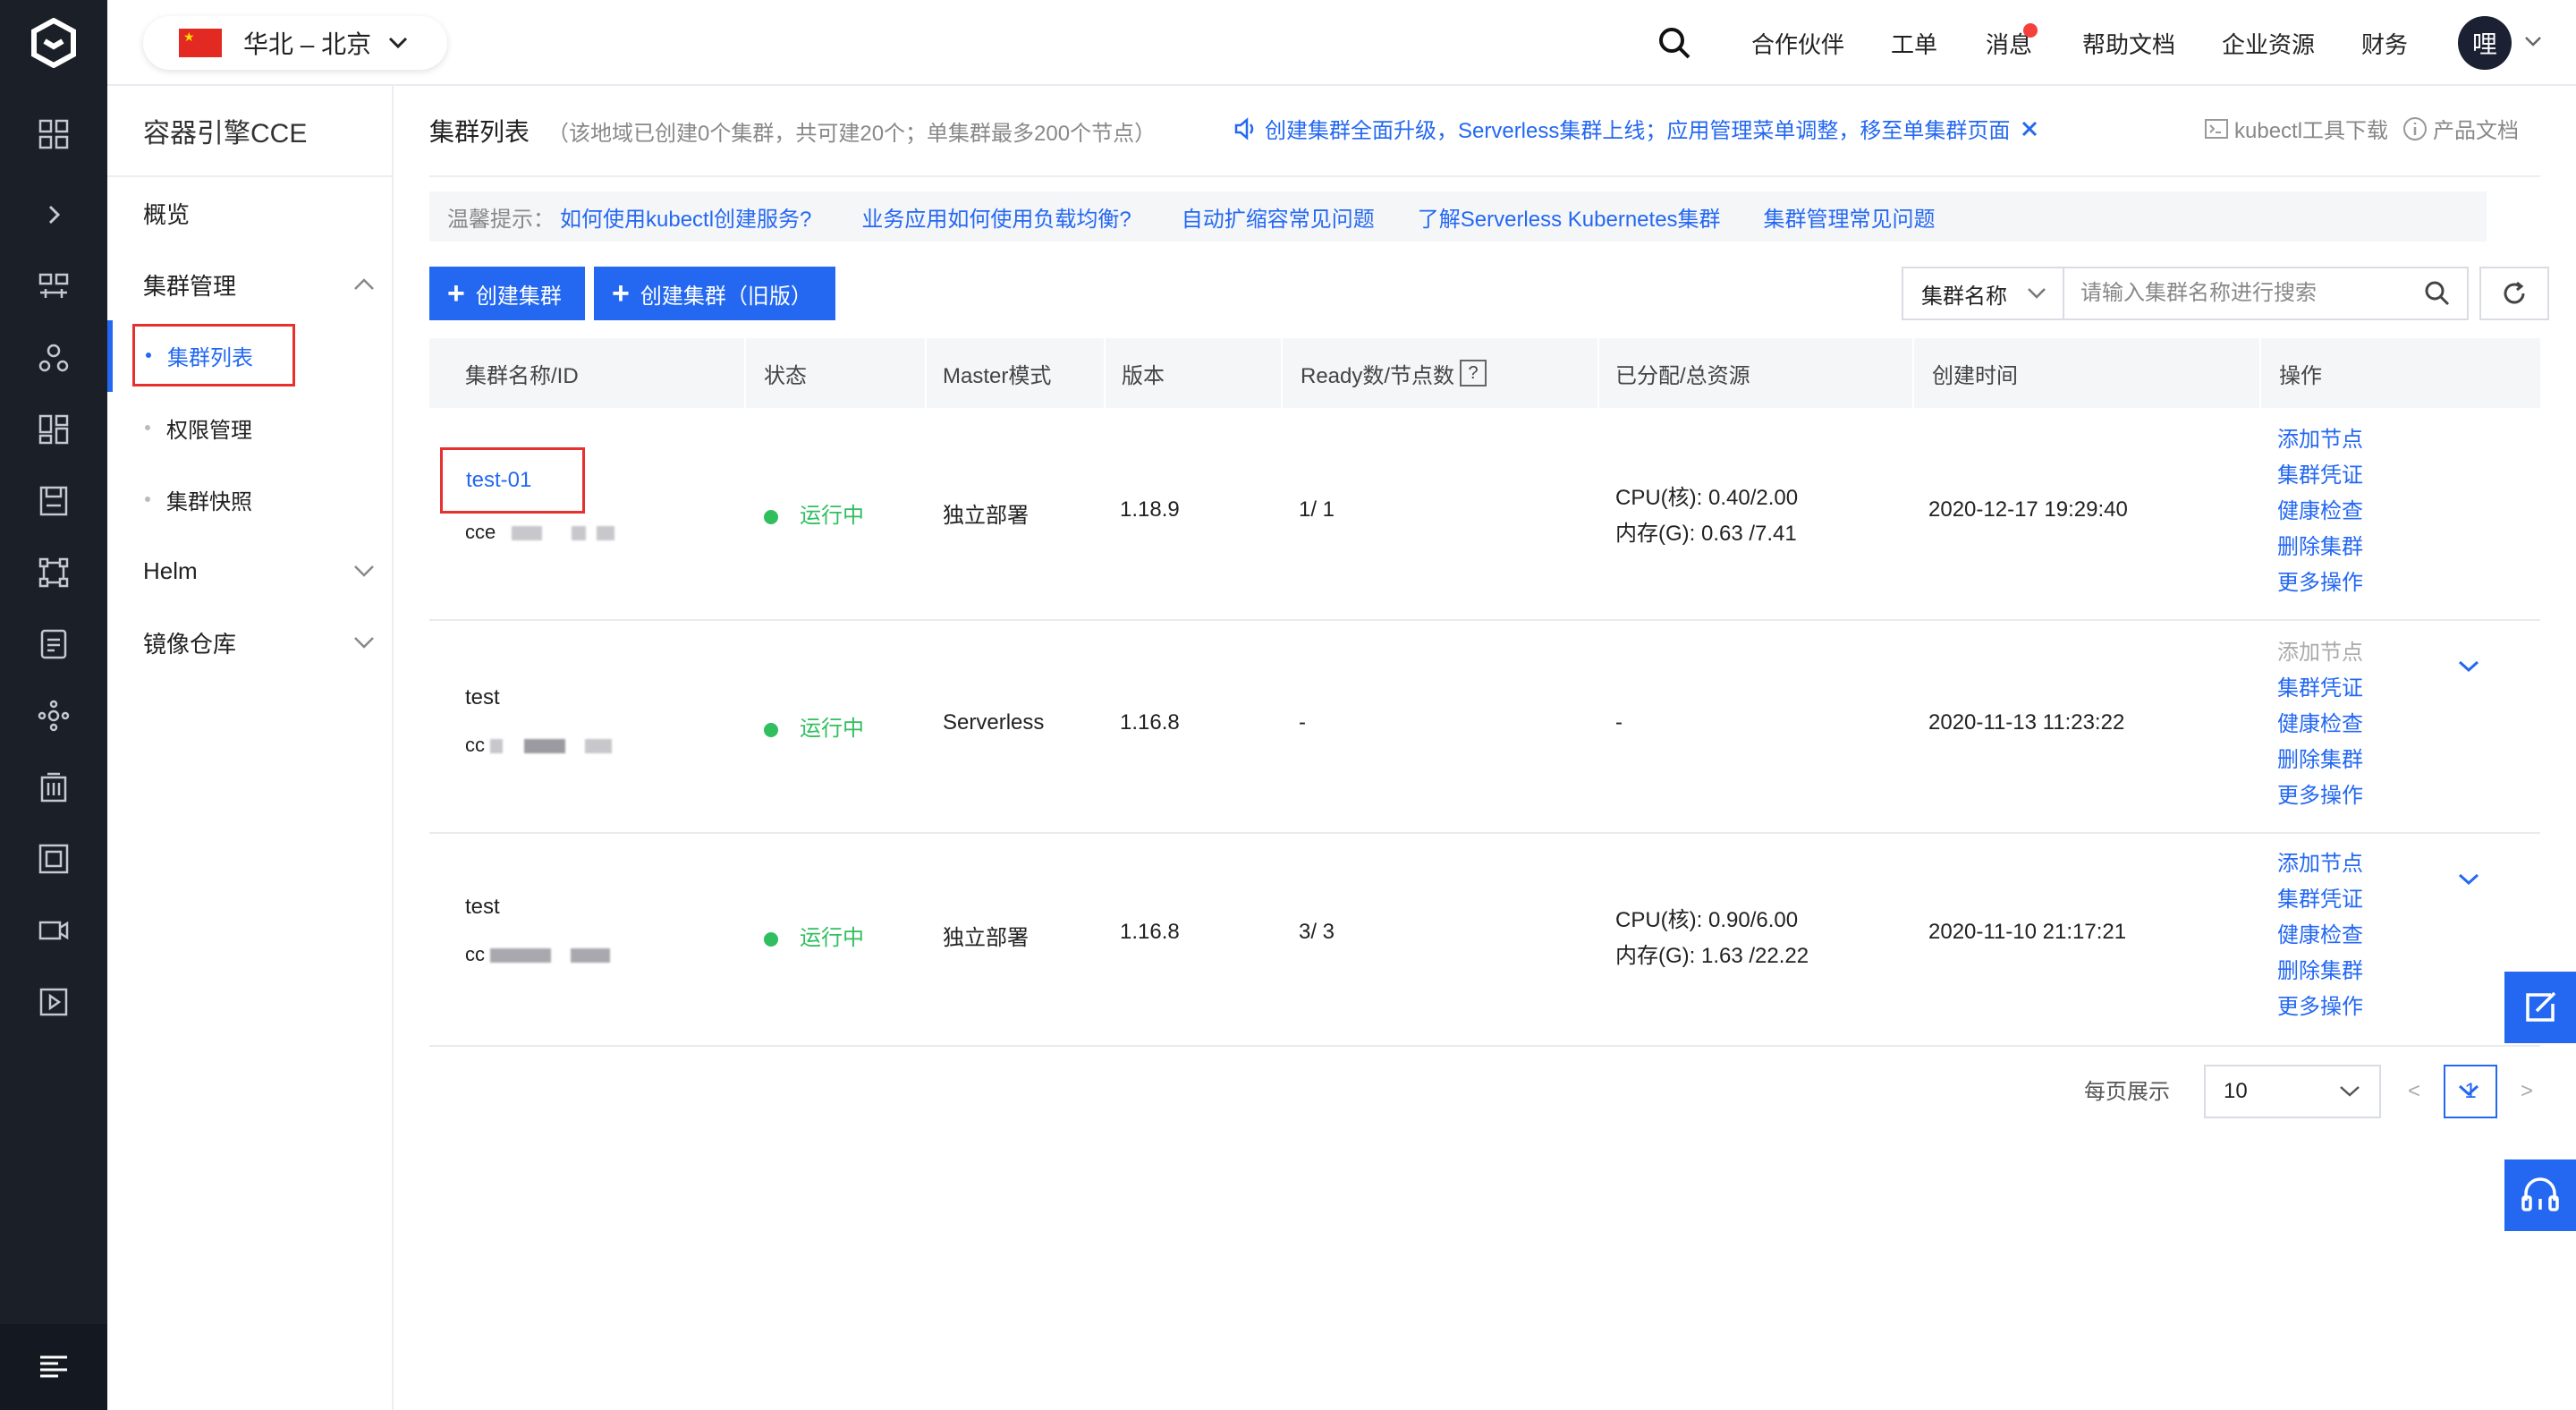 This screenshot has height=1410, width=2576. What do you see at coordinates (2029, 129) in the screenshot?
I see `close-icon` at bounding box center [2029, 129].